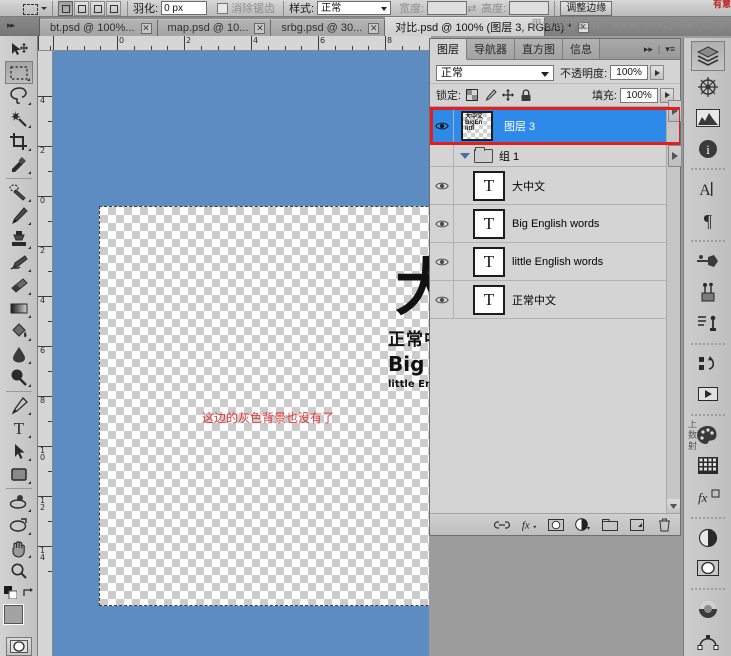 The width and height of the screenshot is (731, 656). What do you see at coordinates (45, 353) in the screenshot?
I see `vertical-ruler: 4 2 0 2 4 6 8 10 12 14` at bounding box center [45, 353].